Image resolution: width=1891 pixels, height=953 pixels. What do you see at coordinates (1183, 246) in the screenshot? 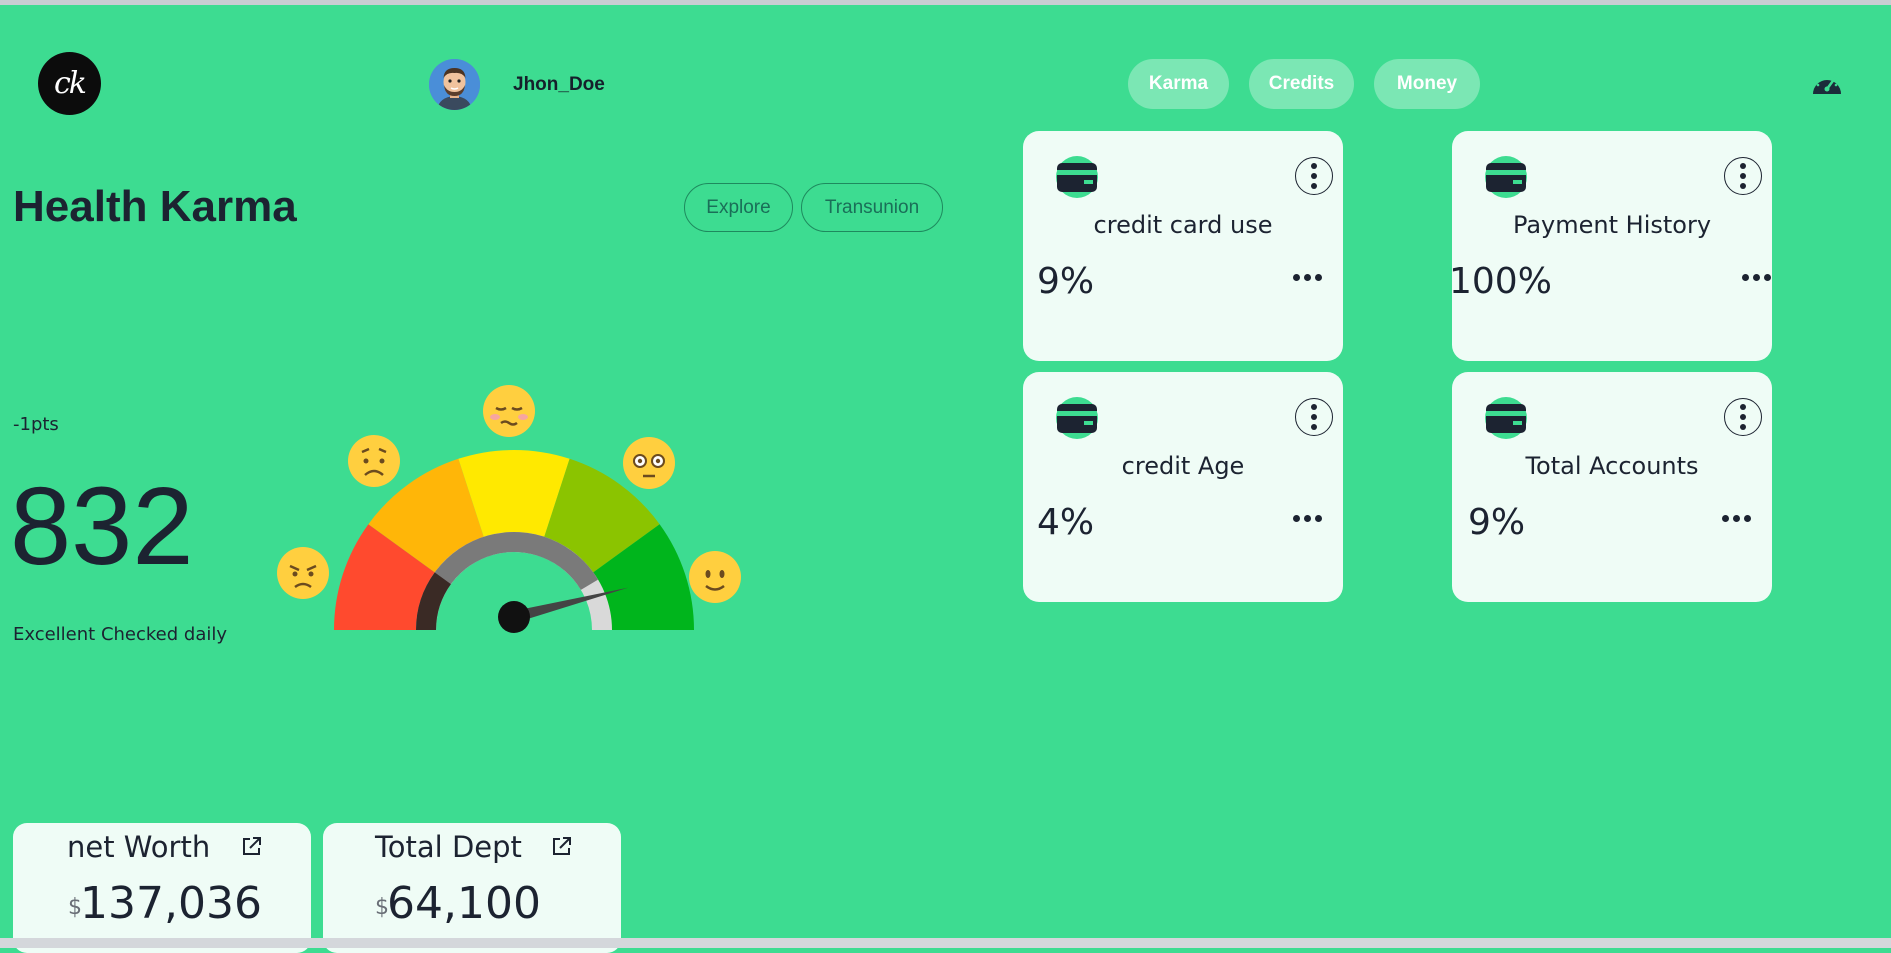
I see `card-credit-card-use: credit card use 9%` at bounding box center [1183, 246].